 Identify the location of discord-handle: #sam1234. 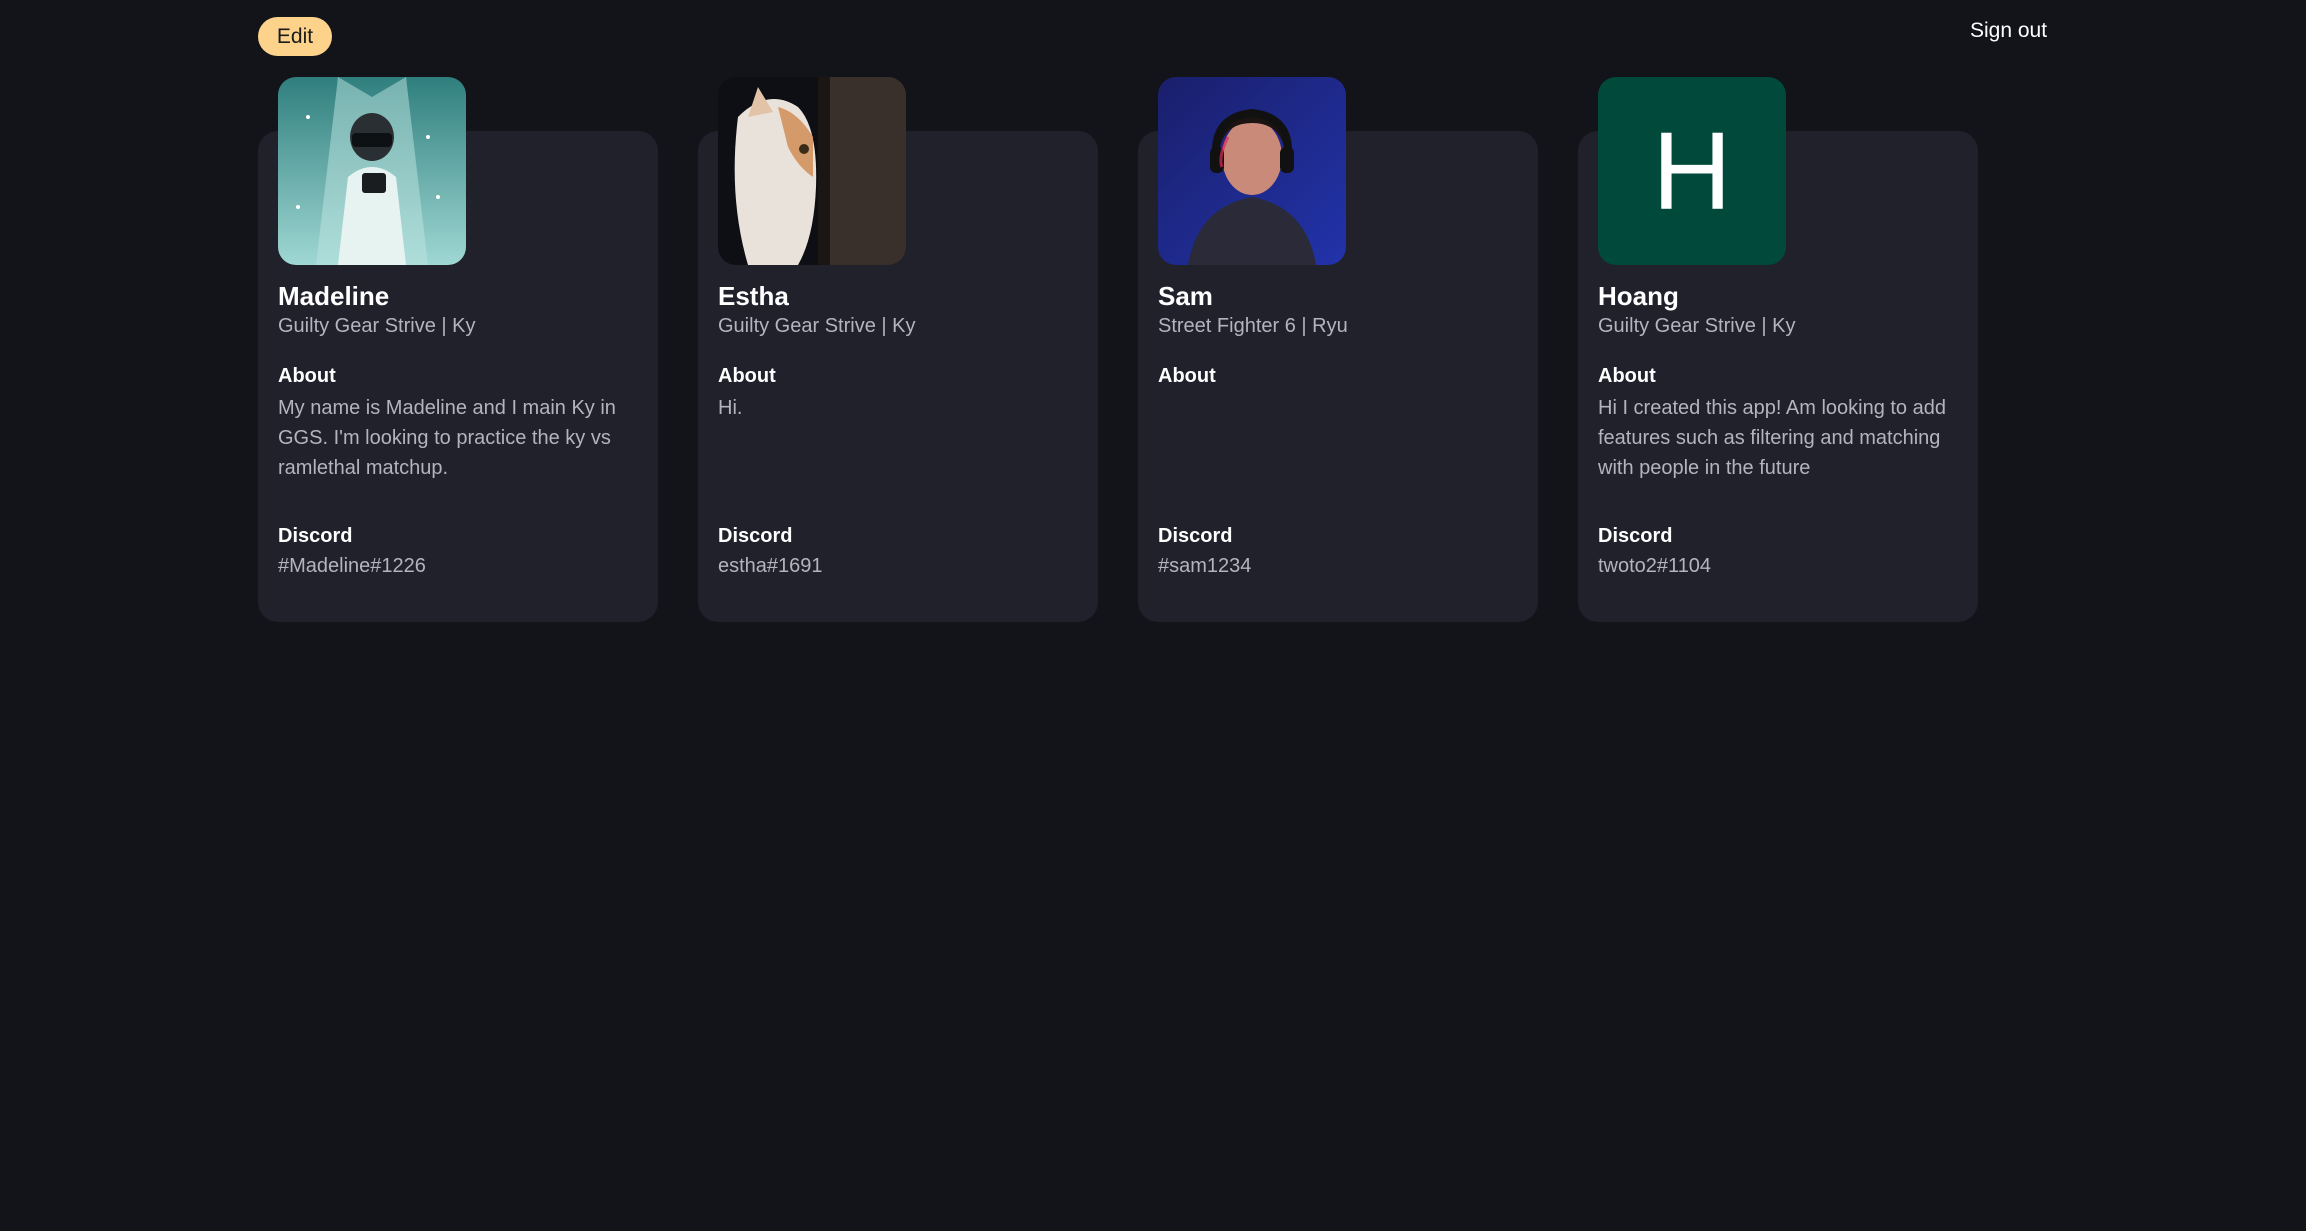
(1205, 566).